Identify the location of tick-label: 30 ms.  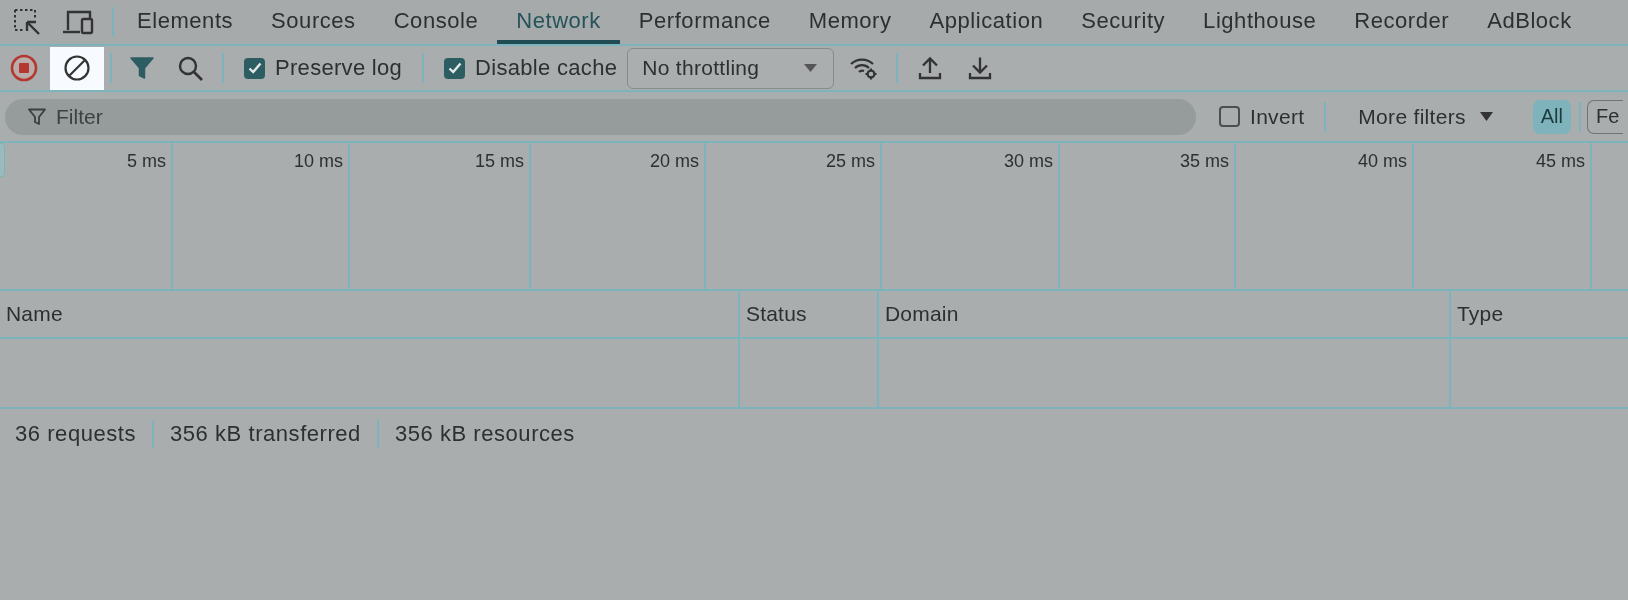
(1028, 161).